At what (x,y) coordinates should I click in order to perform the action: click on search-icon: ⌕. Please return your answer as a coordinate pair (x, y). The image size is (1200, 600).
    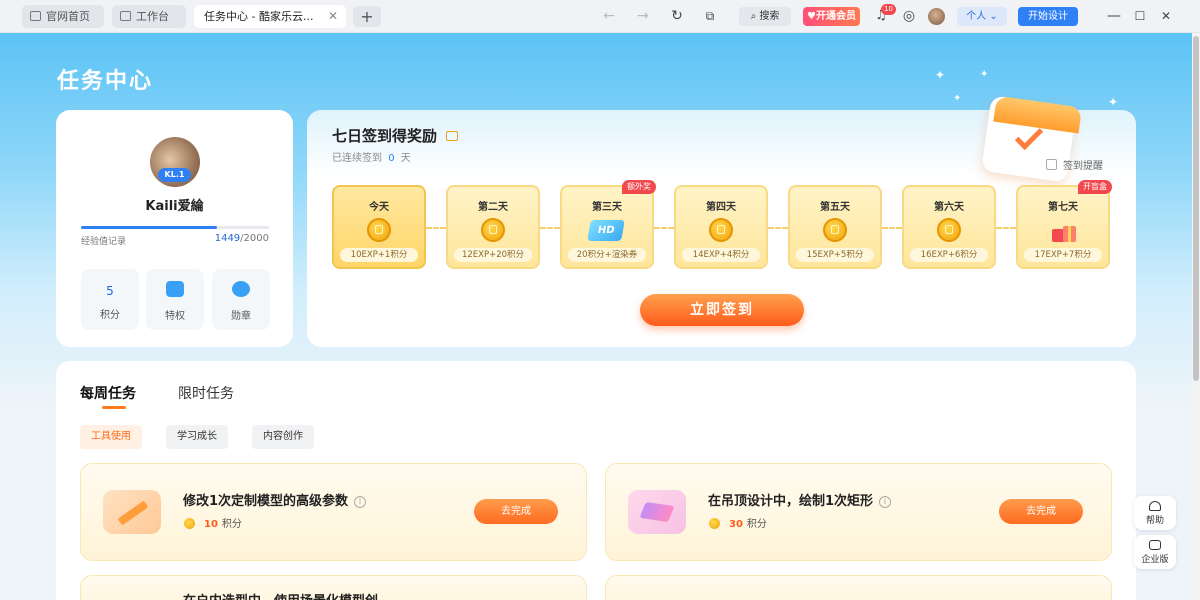
    Looking at the image, I should click on (753, 16).